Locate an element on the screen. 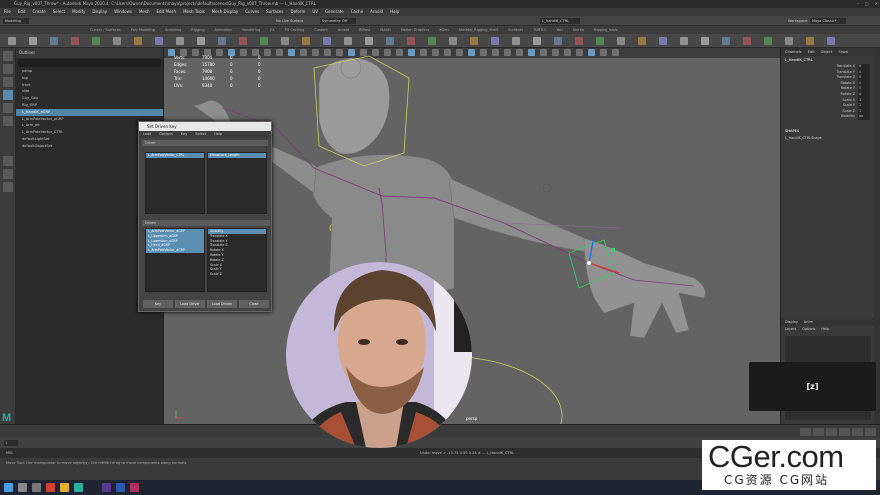 This screenshot has width=880, height=495. shelf-tab: Custom is located at coordinates (320, 30).